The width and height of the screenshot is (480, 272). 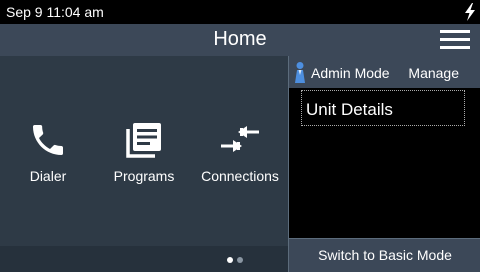 I want to click on connections-arrows-icon, so click(x=240, y=139).